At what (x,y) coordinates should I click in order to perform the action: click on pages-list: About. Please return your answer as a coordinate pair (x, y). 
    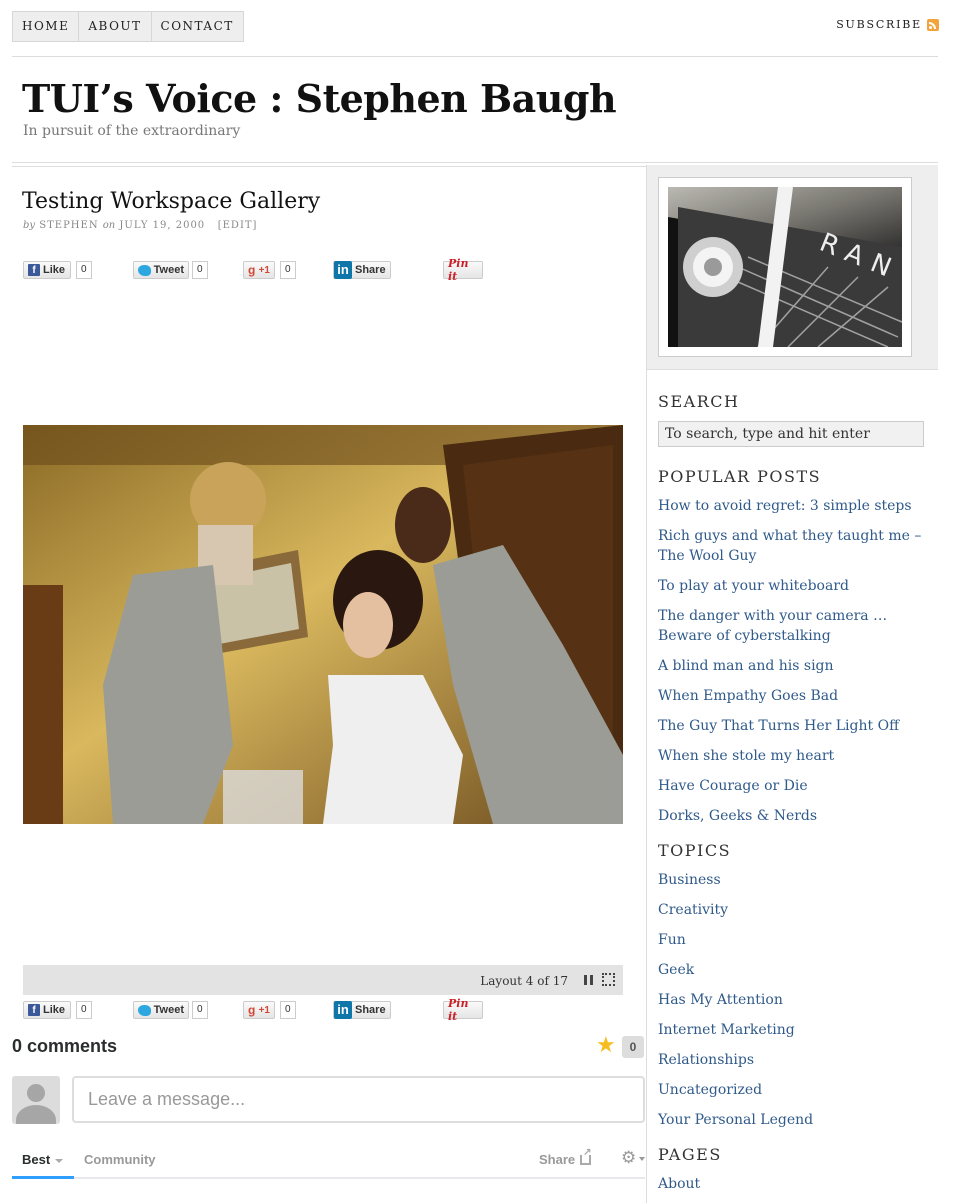
    Looking at the image, I should click on (793, 1189).